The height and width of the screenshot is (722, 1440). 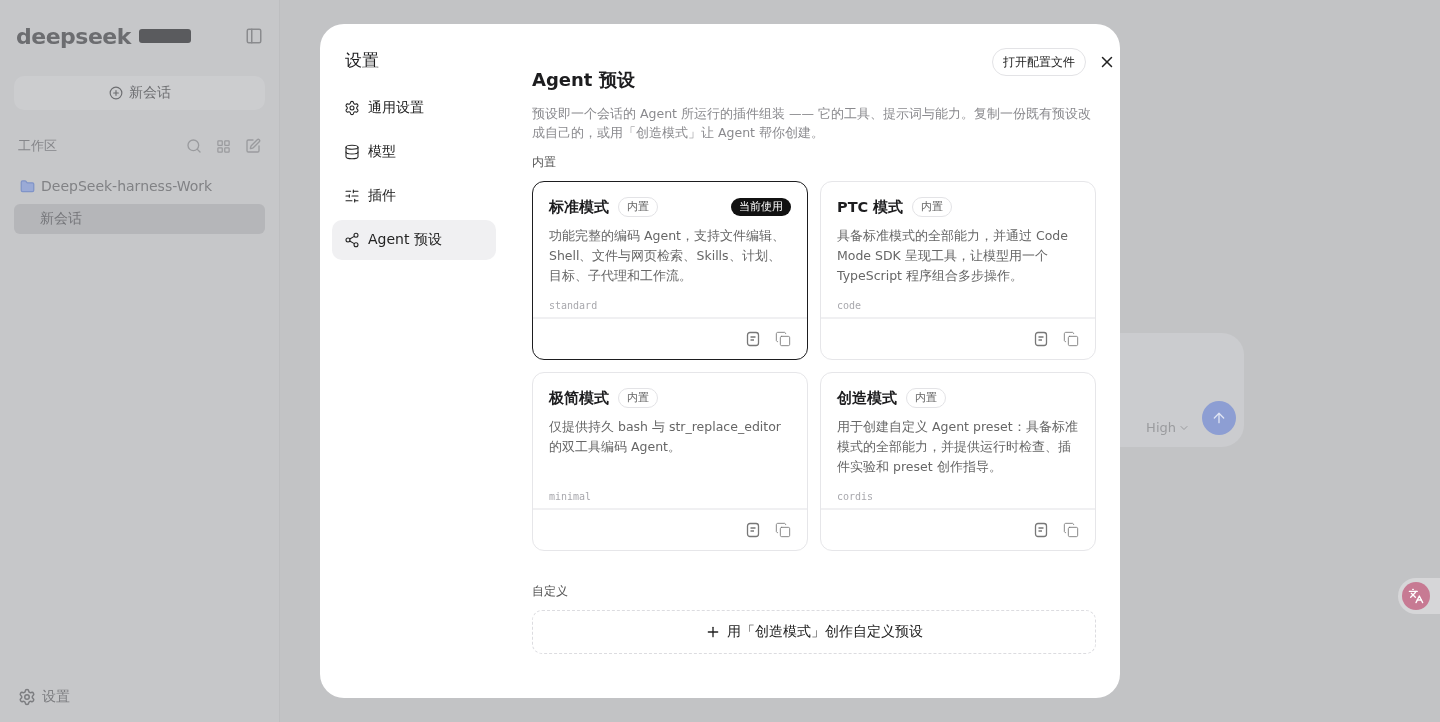 What do you see at coordinates (550, 591) in the screenshot?
I see `group-label: 自定义` at bounding box center [550, 591].